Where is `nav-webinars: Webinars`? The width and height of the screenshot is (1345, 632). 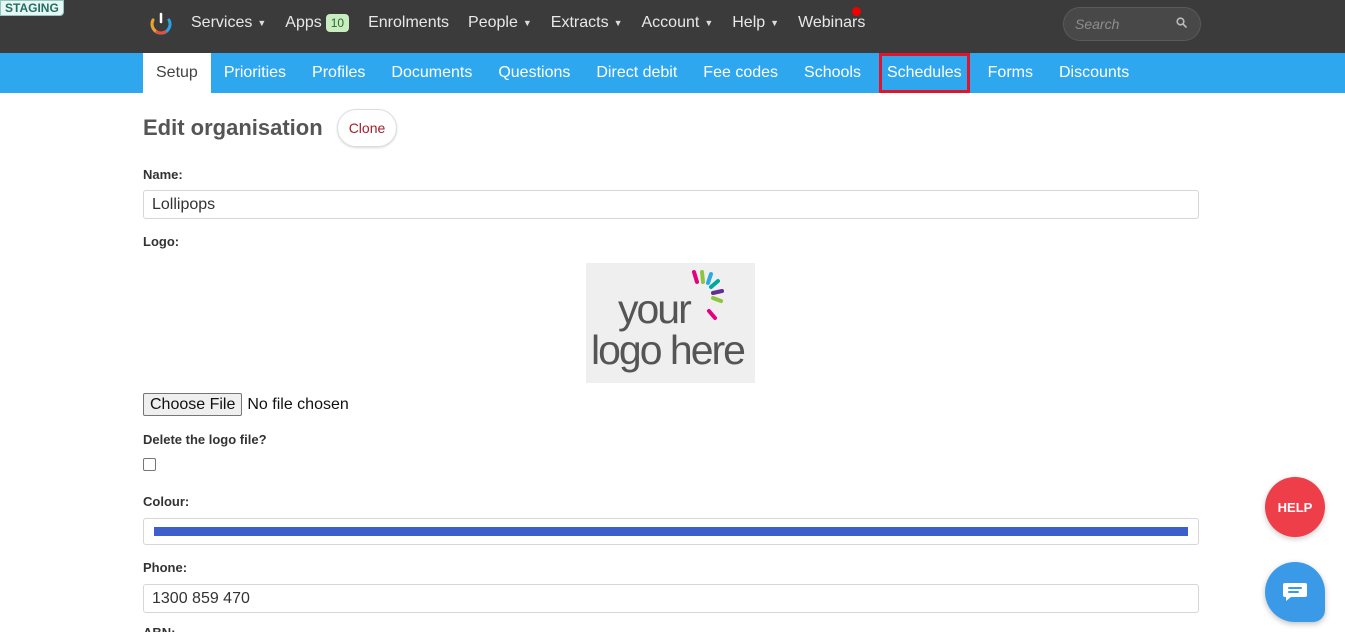 nav-webinars: Webinars is located at coordinates (831, 23).